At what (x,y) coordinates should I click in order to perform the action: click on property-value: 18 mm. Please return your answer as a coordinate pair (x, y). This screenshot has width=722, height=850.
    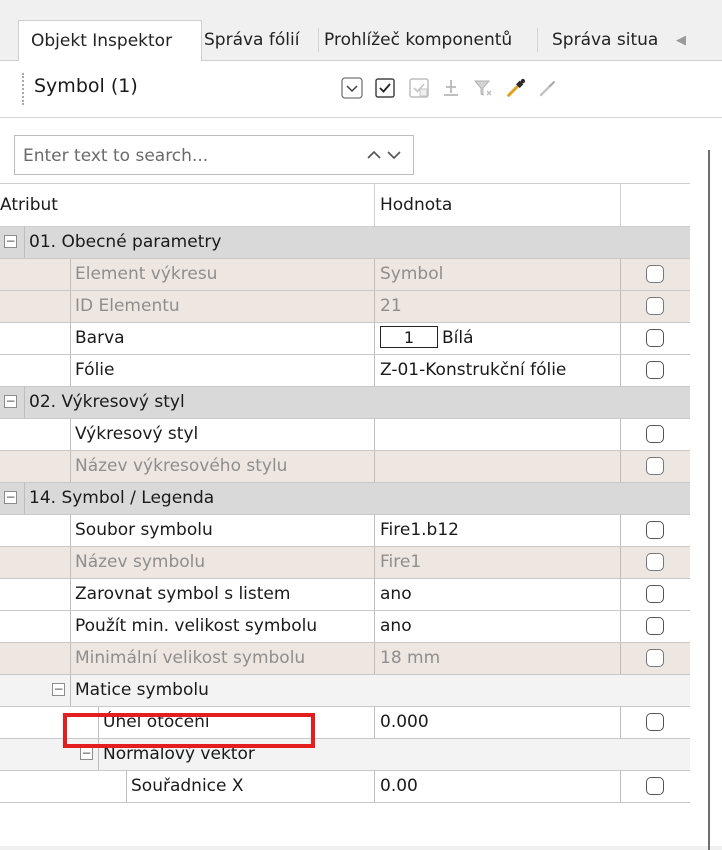
    Looking at the image, I should click on (497, 658).